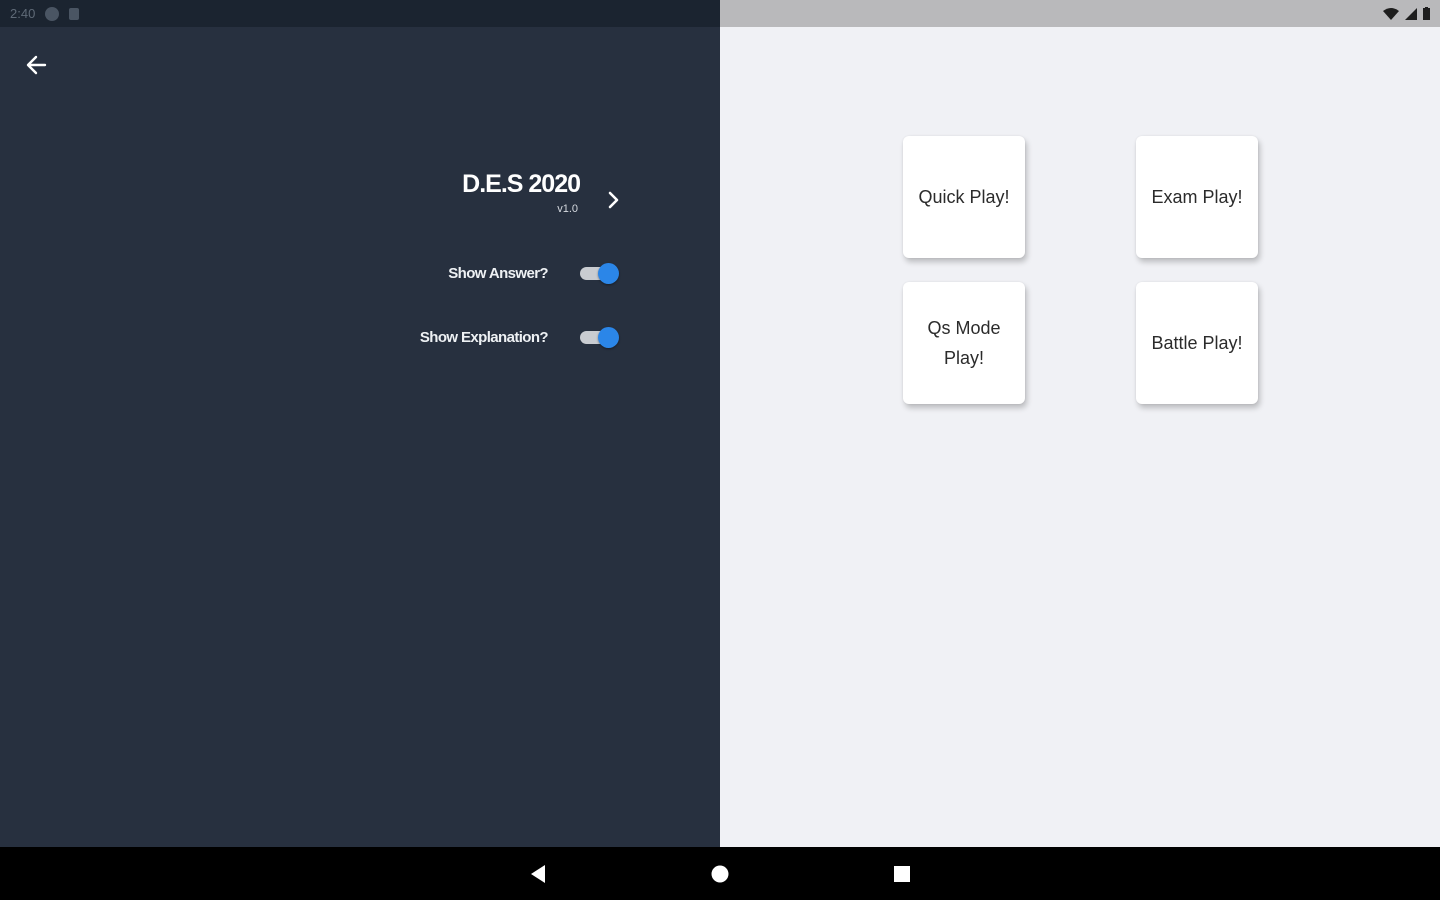  I want to click on wifi-icon, so click(1391, 13).